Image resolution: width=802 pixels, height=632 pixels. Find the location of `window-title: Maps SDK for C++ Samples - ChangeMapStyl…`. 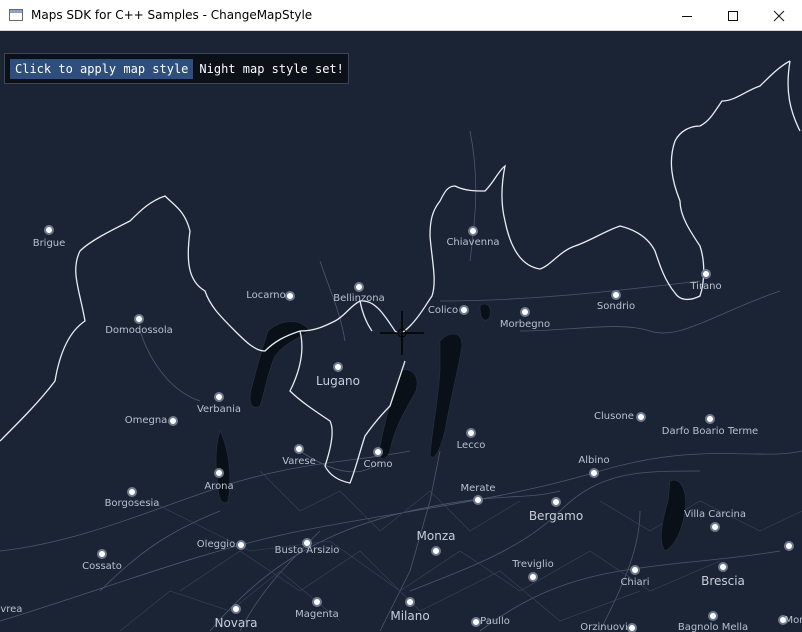

window-title: Maps SDK for C++ Samples - ChangeMapStyl… is located at coordinates (172, 15).